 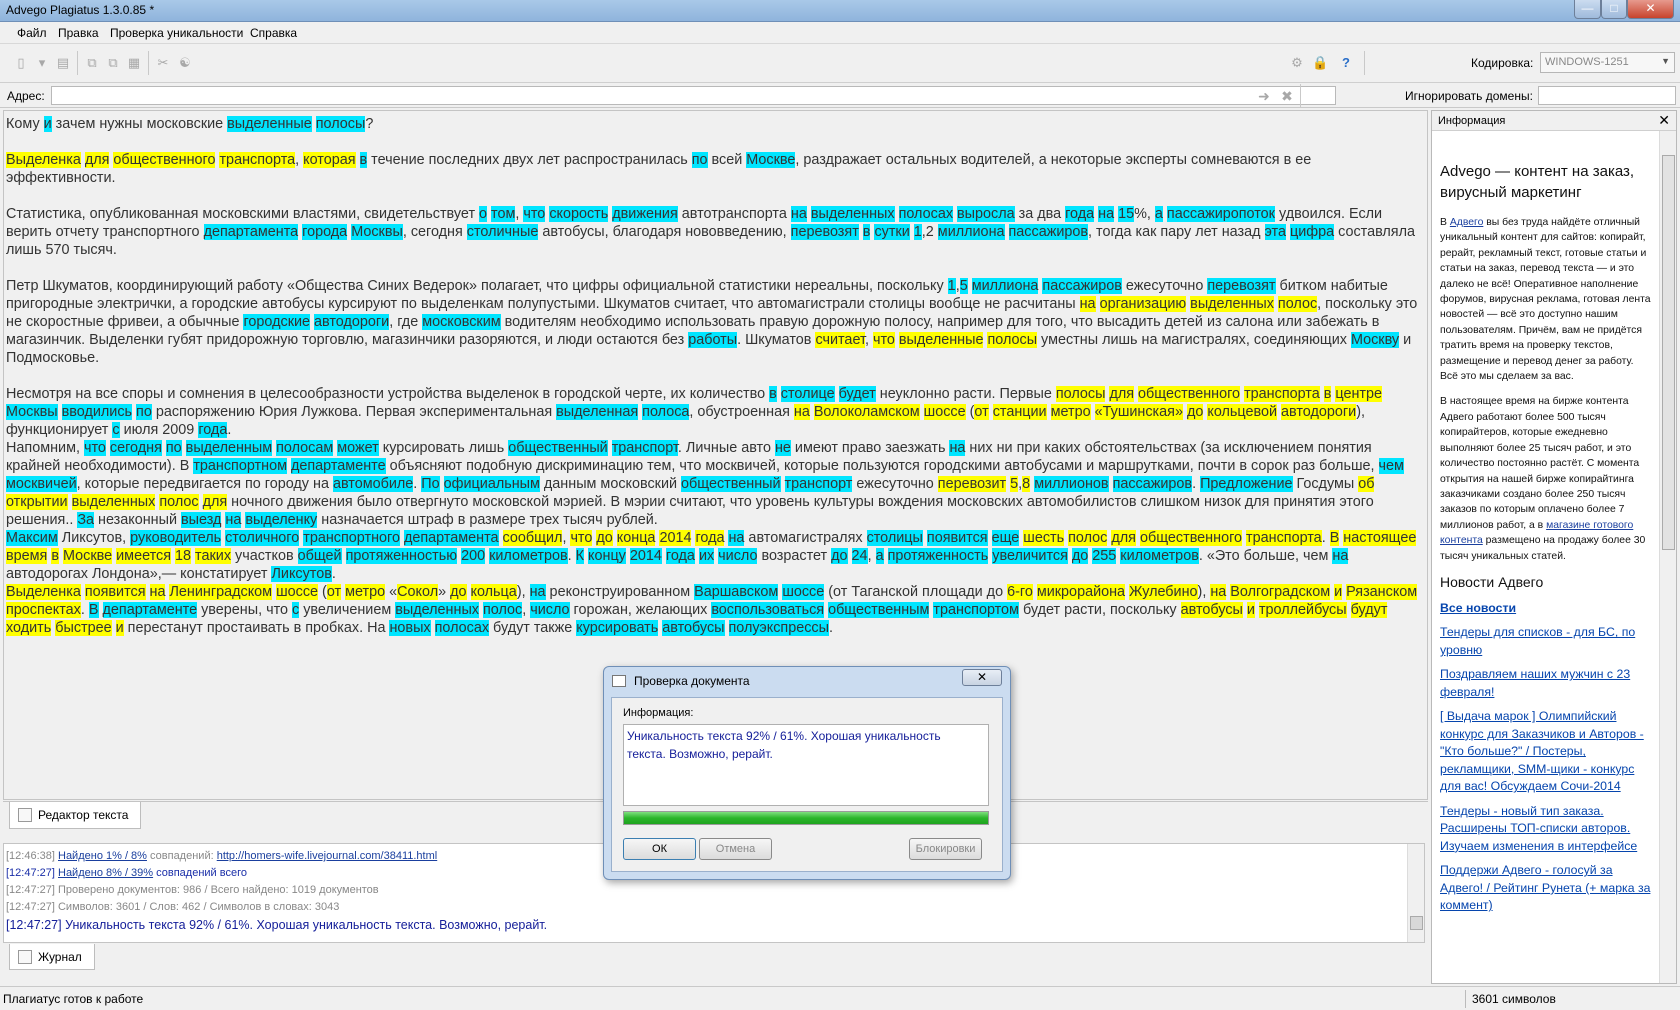 I want to click on address-bar: Адрес: ➜ ✖ Игнорировать домены:, so click(x=840, y=96).